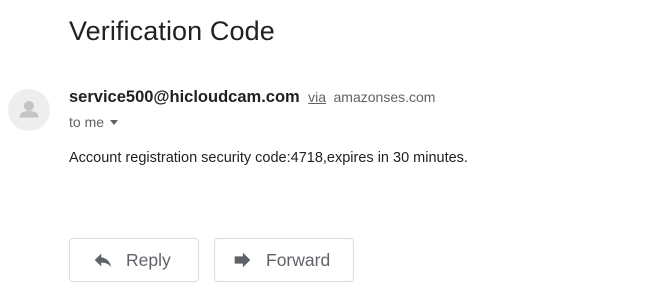 This screenshot has height=297, width=646. What do you see at coordinates (184, 97) in the screenshot?
I see `sender-email: service500@hicloudcam.com` at bounding box center [184, 97].